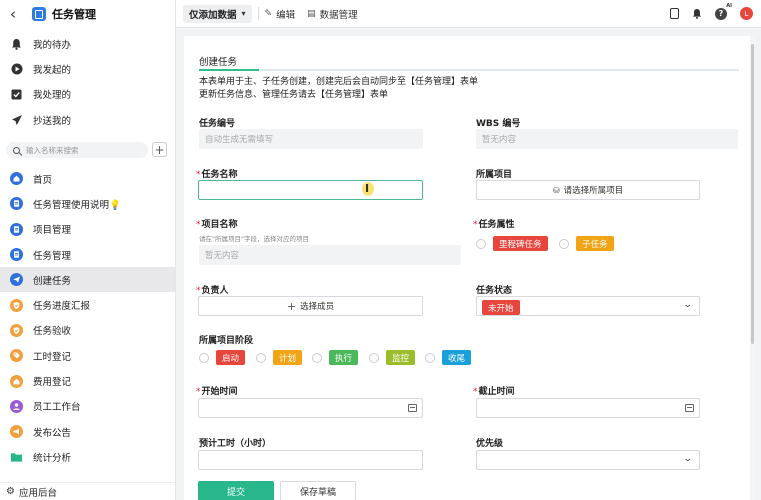  What do you see at coordinates (332, 14) in the screenshot?
I see `data-manage-button: ▤ 数据管理` at bounding box center [332, 14].